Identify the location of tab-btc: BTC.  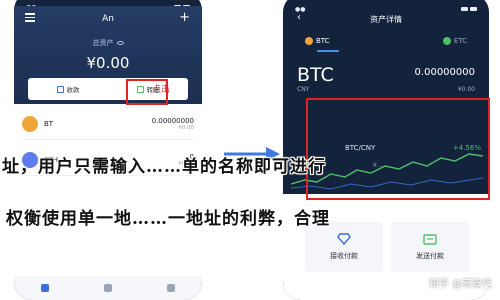
(317, 41).